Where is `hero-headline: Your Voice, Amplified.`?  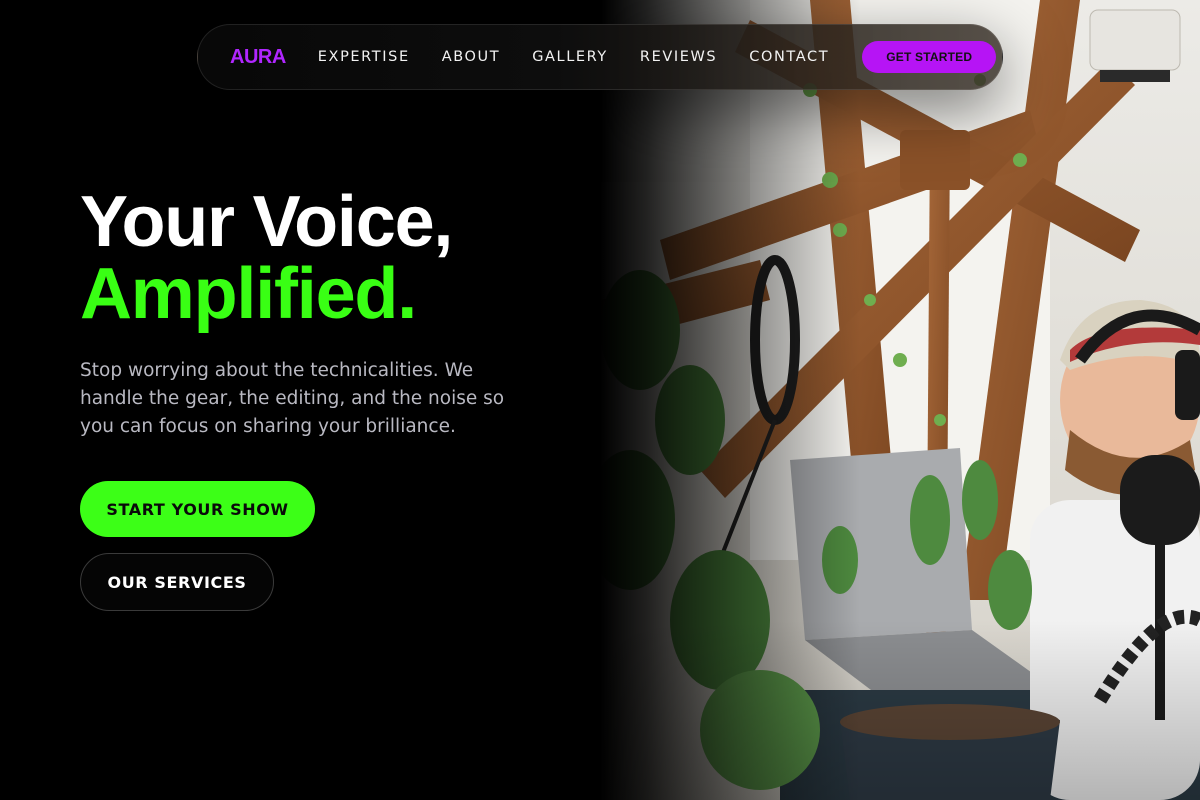 hero-headline: Your Voice, Amplified. is located at coordinates (340, 258).